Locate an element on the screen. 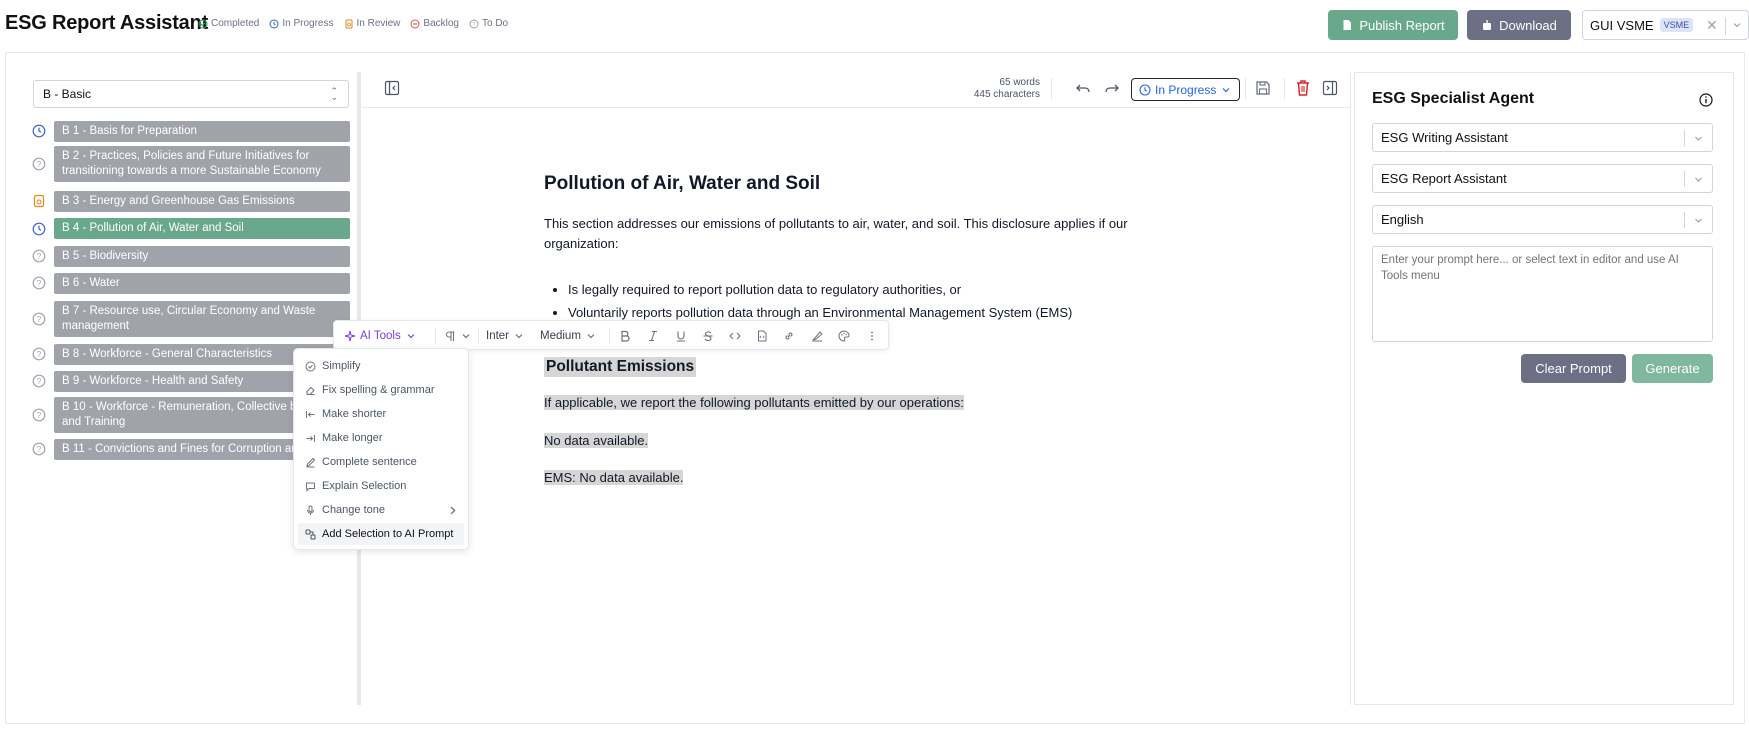 Image resolution: width=1749 pixels, height=749 pixels. menu-item-change-tone: Change tone is located at coordinates (381, 510).